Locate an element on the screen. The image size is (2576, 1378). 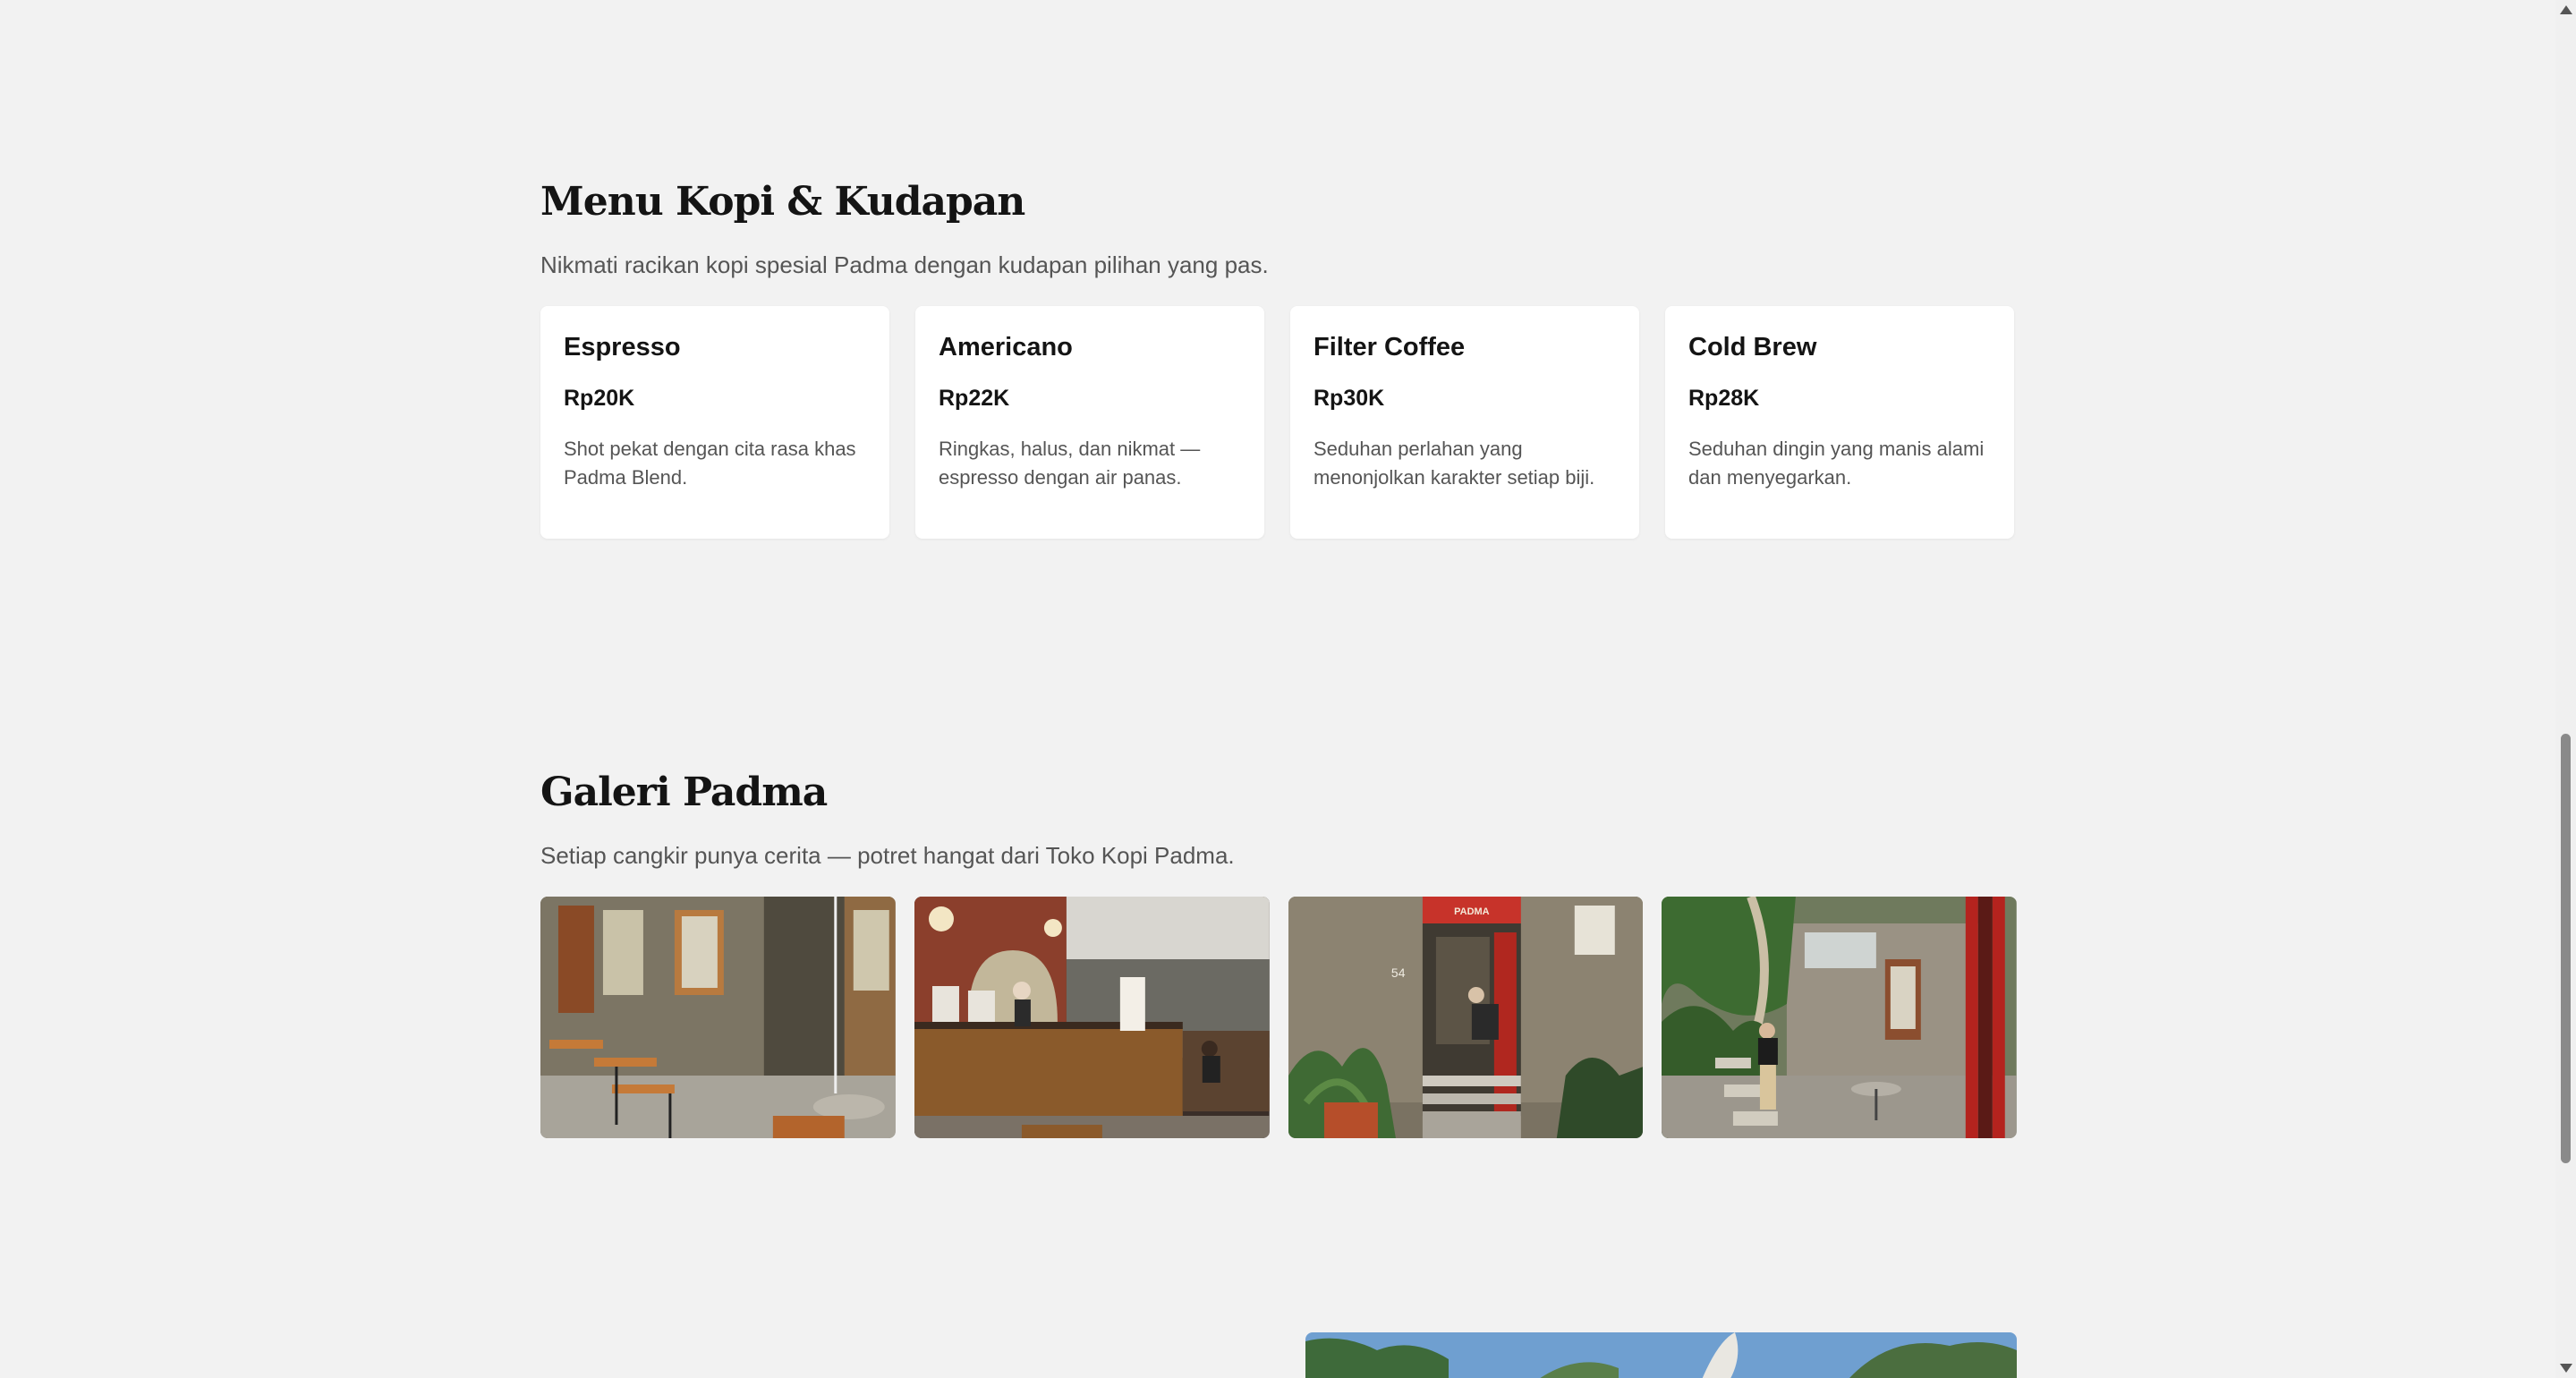
menu-title: Menu Kopi & Kudapan is located at coordinates (782, 202).